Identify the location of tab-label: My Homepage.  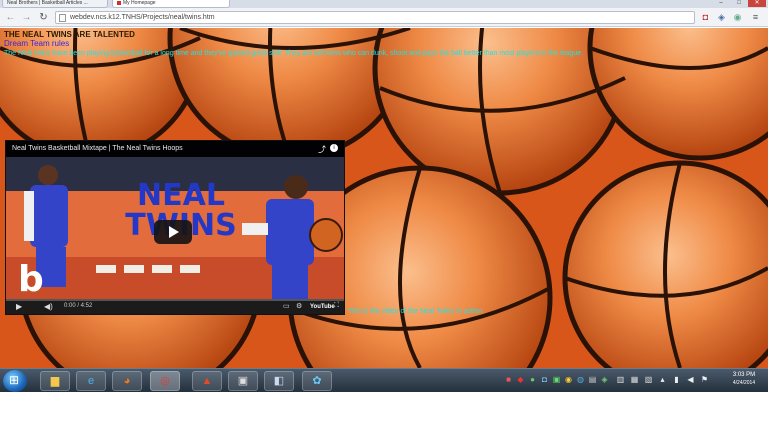
(139, 3).